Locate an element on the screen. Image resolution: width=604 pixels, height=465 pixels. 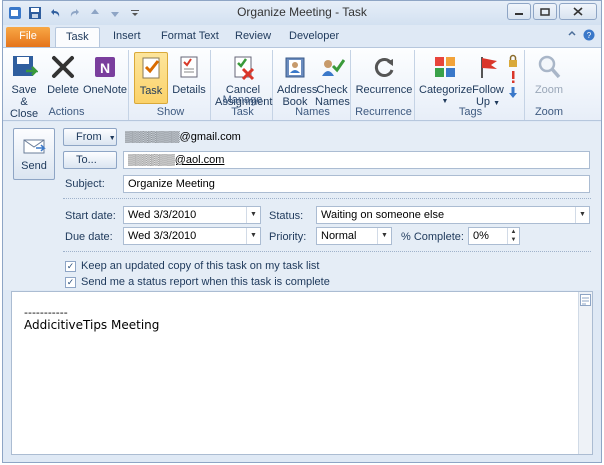
group-label-recurrence: Recurrence is located at coordinates (383, 112).